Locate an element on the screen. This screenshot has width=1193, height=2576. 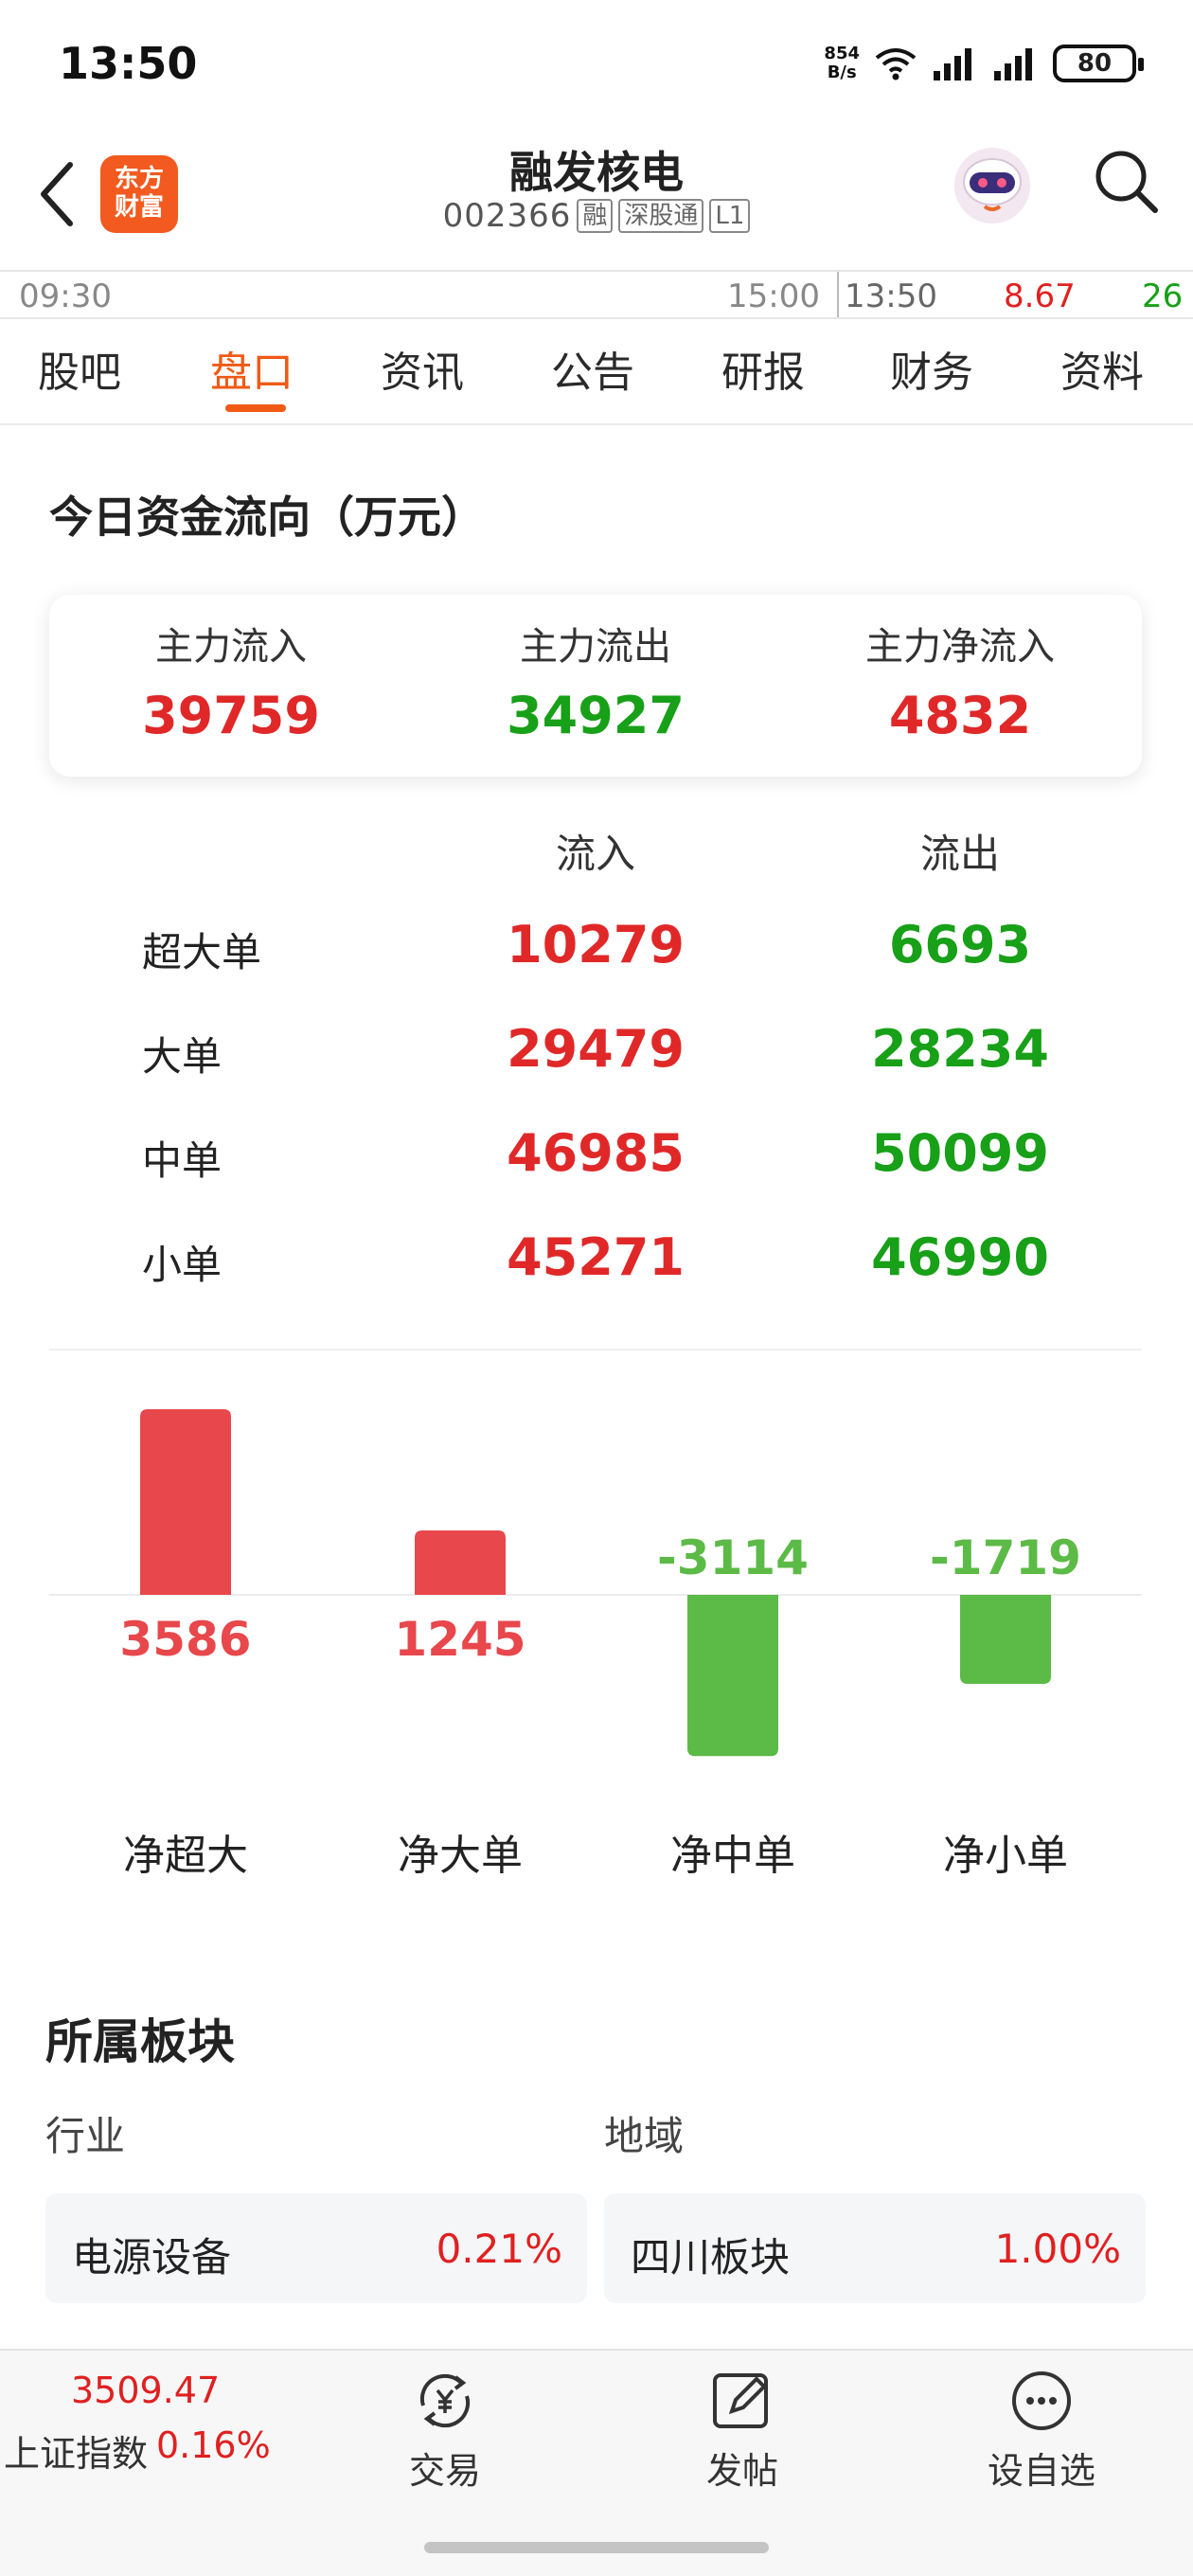
stock-code: 002366 is located at coordinates (507, 216).